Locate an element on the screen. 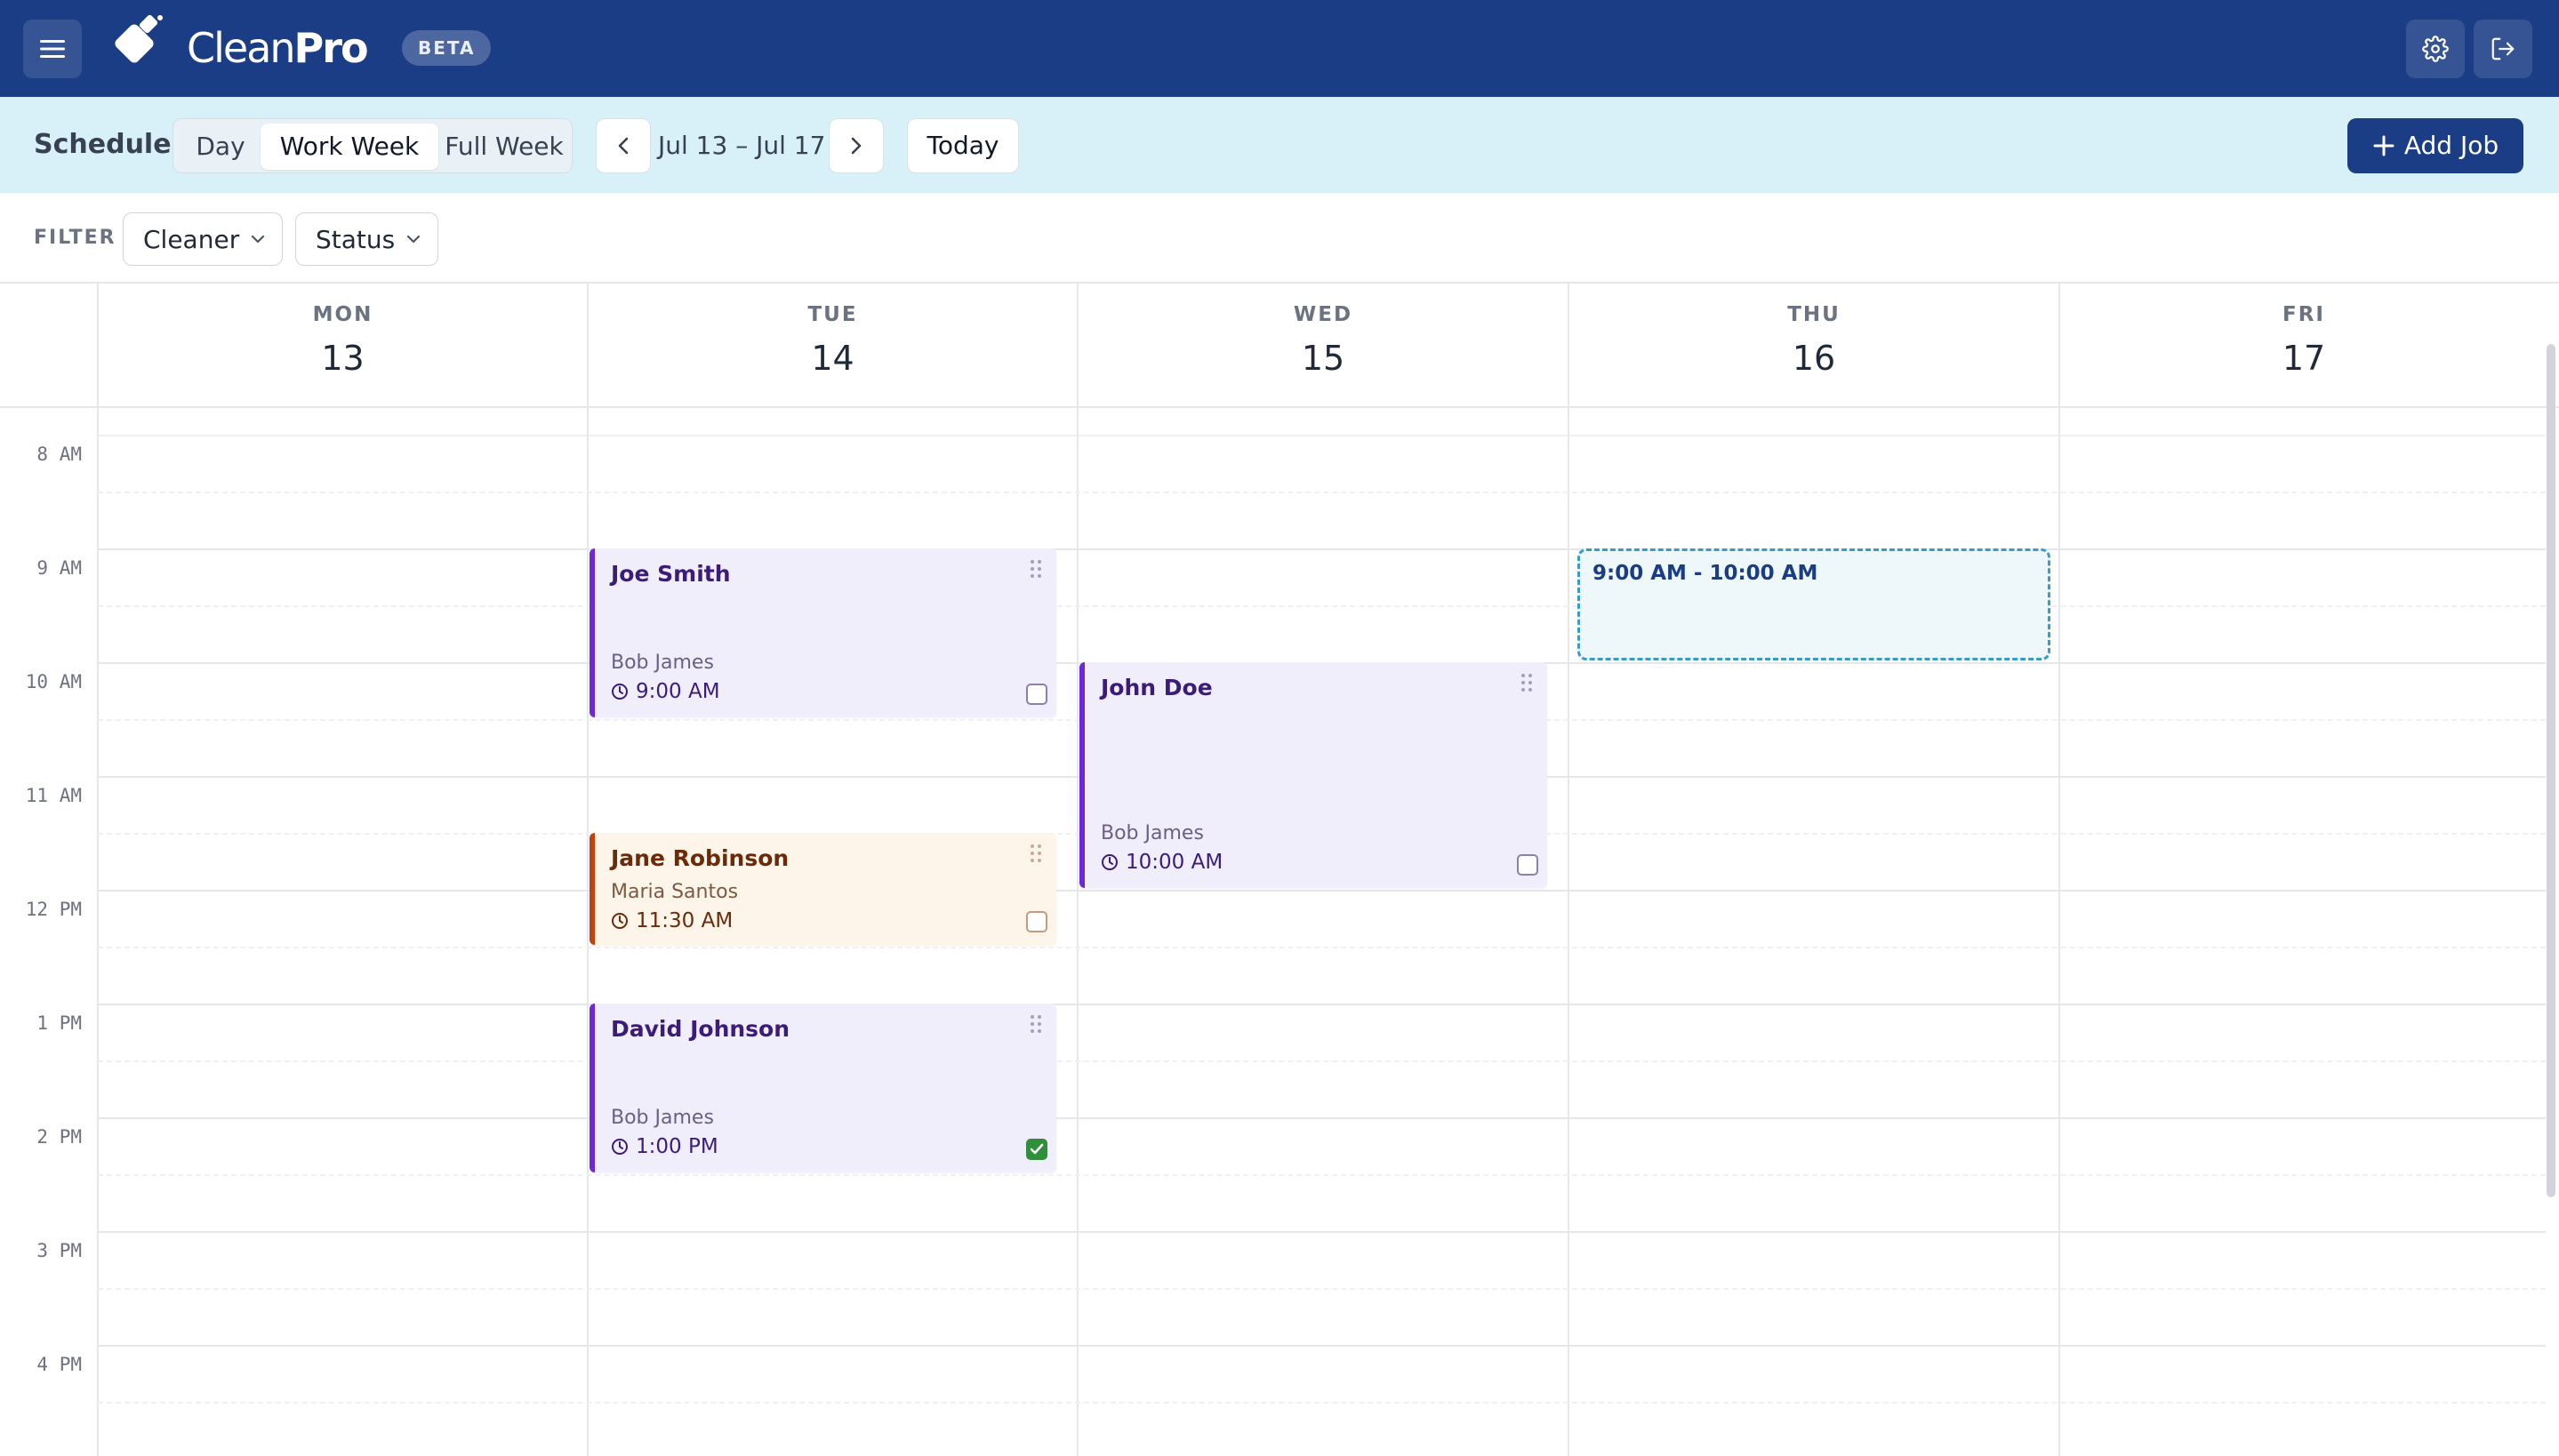  top-bar: CleanPro BETA is located at coordinates (1279, 48).